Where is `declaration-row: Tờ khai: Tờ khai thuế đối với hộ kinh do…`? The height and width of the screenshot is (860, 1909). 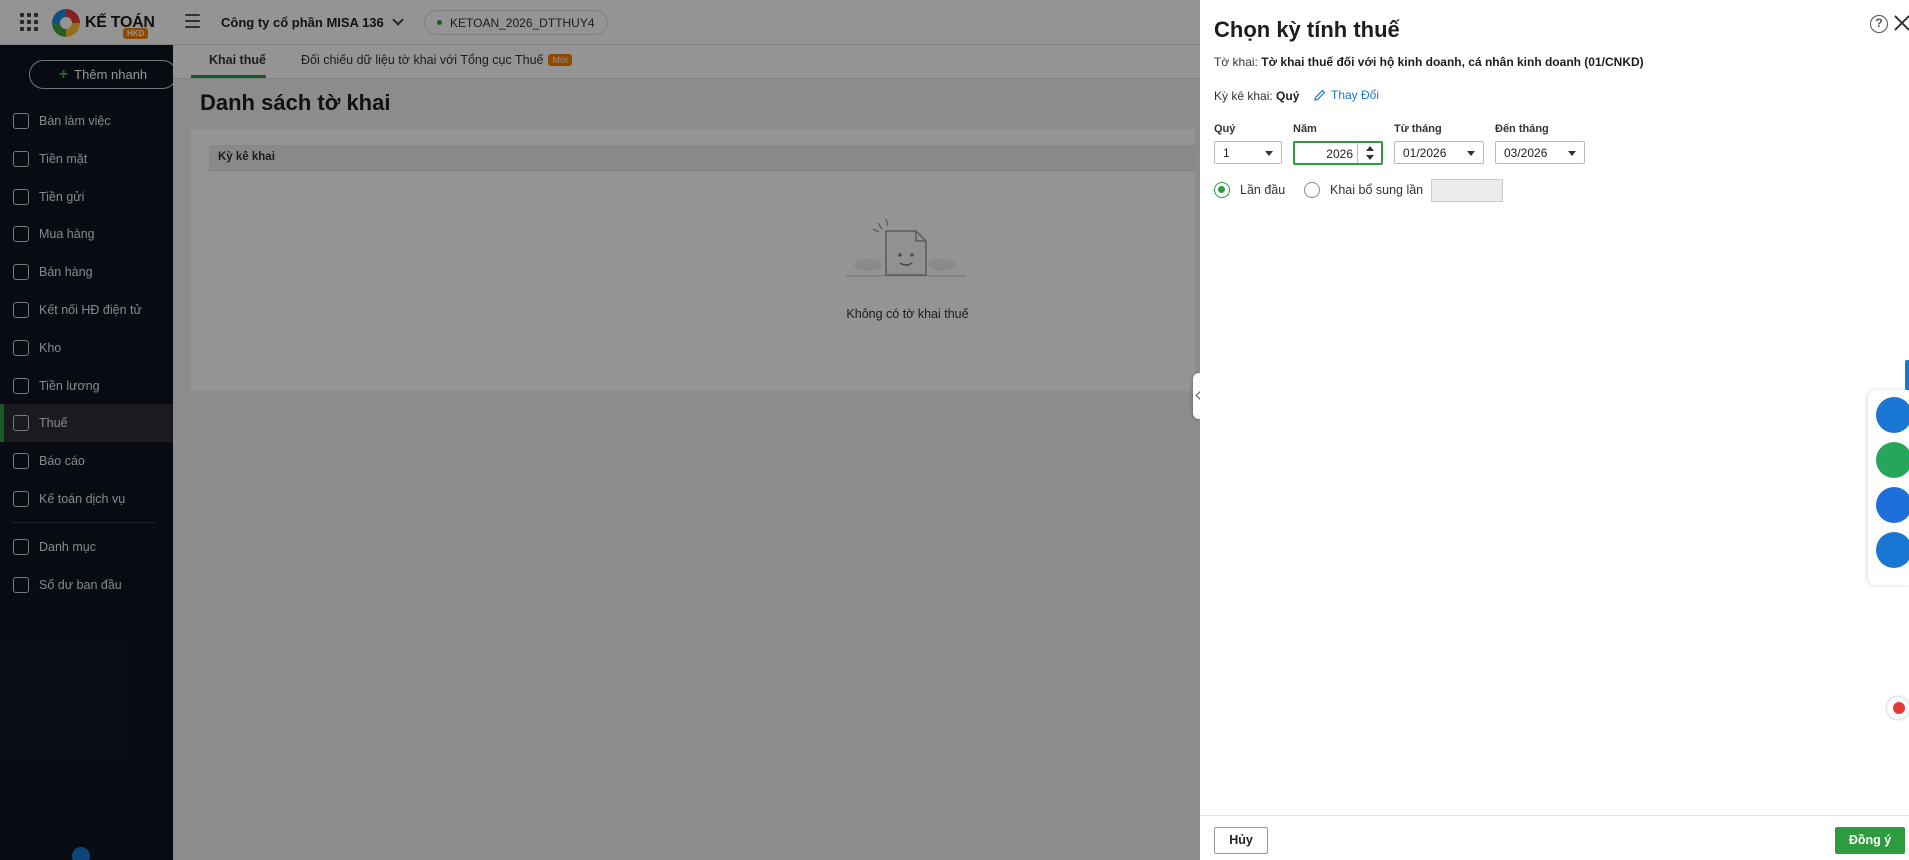 declaration-row: Tờ khai: Tờ khai thuế đối với hộ kinh do… is located at coordinates (1429, 62).